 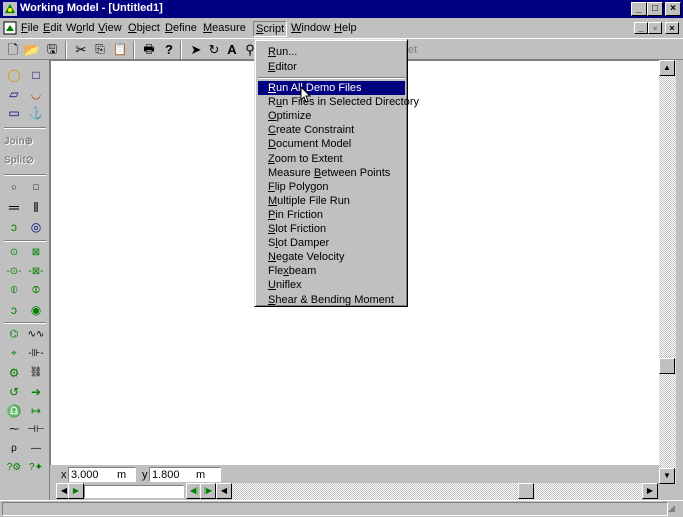 What do you see at coordinates (214, 50) in the screenshot?
I see `rotate-icon: ↻` at bounding box center [214, 50].